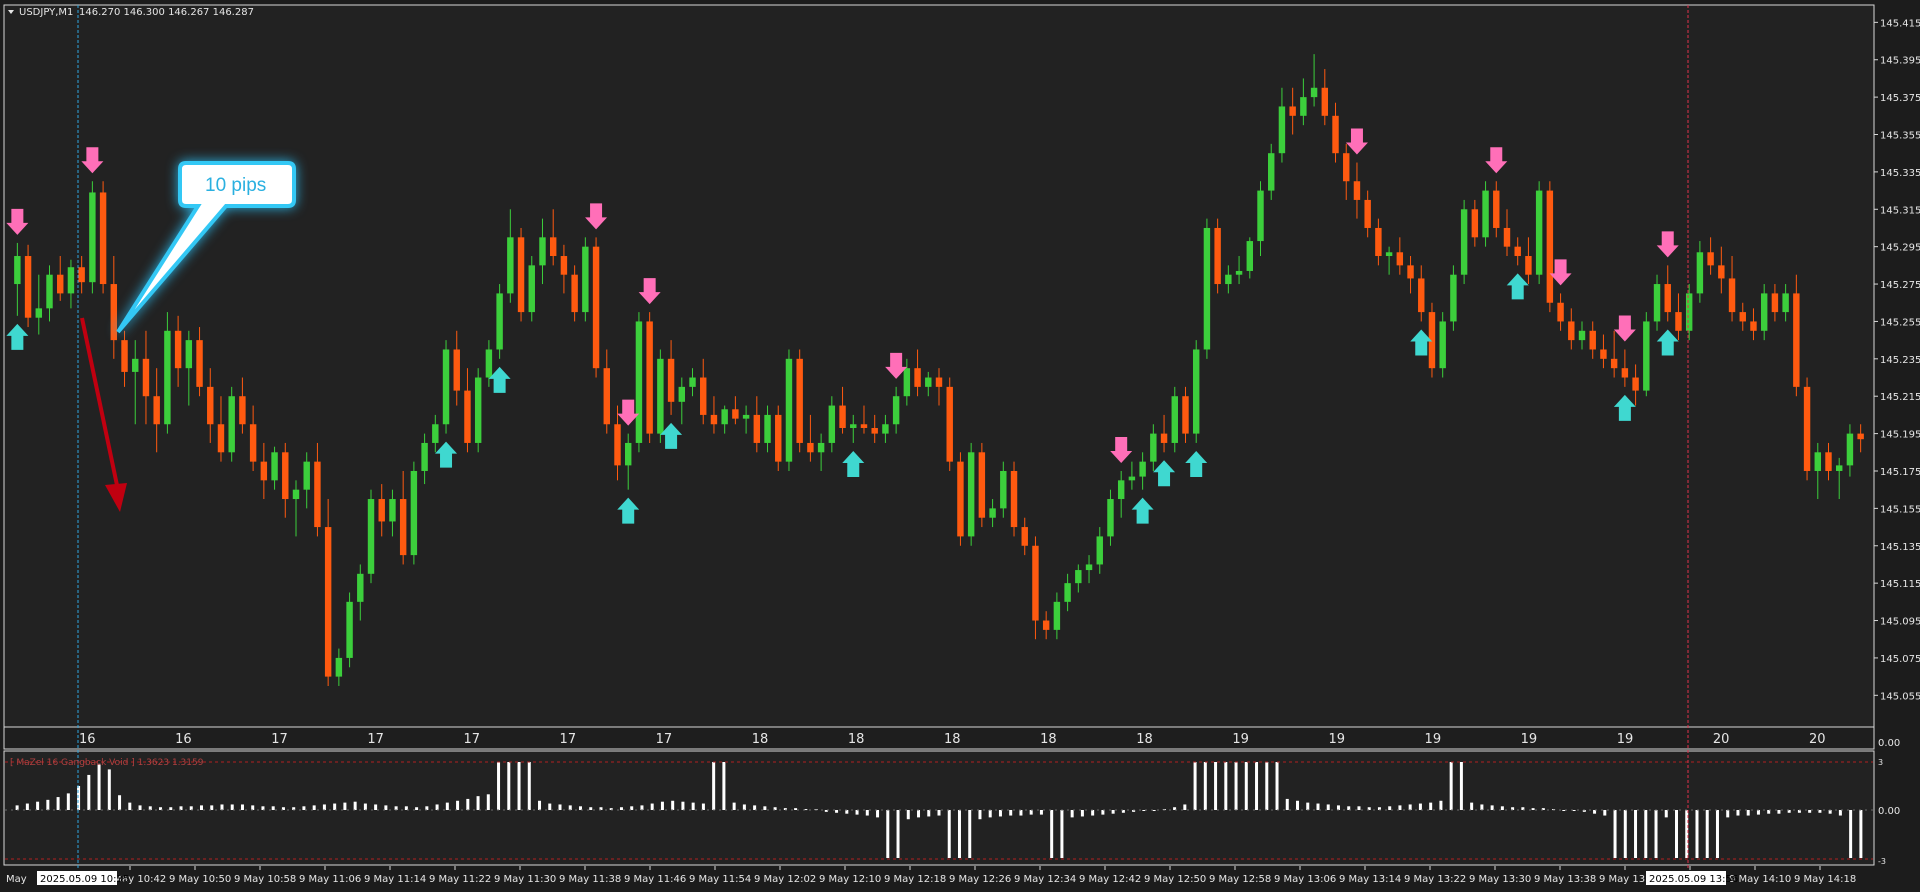 Image resolution: width=1920 pixels, height=892 pixels. I want to click on price-tick-label: 145.395, so click(1900, 61).